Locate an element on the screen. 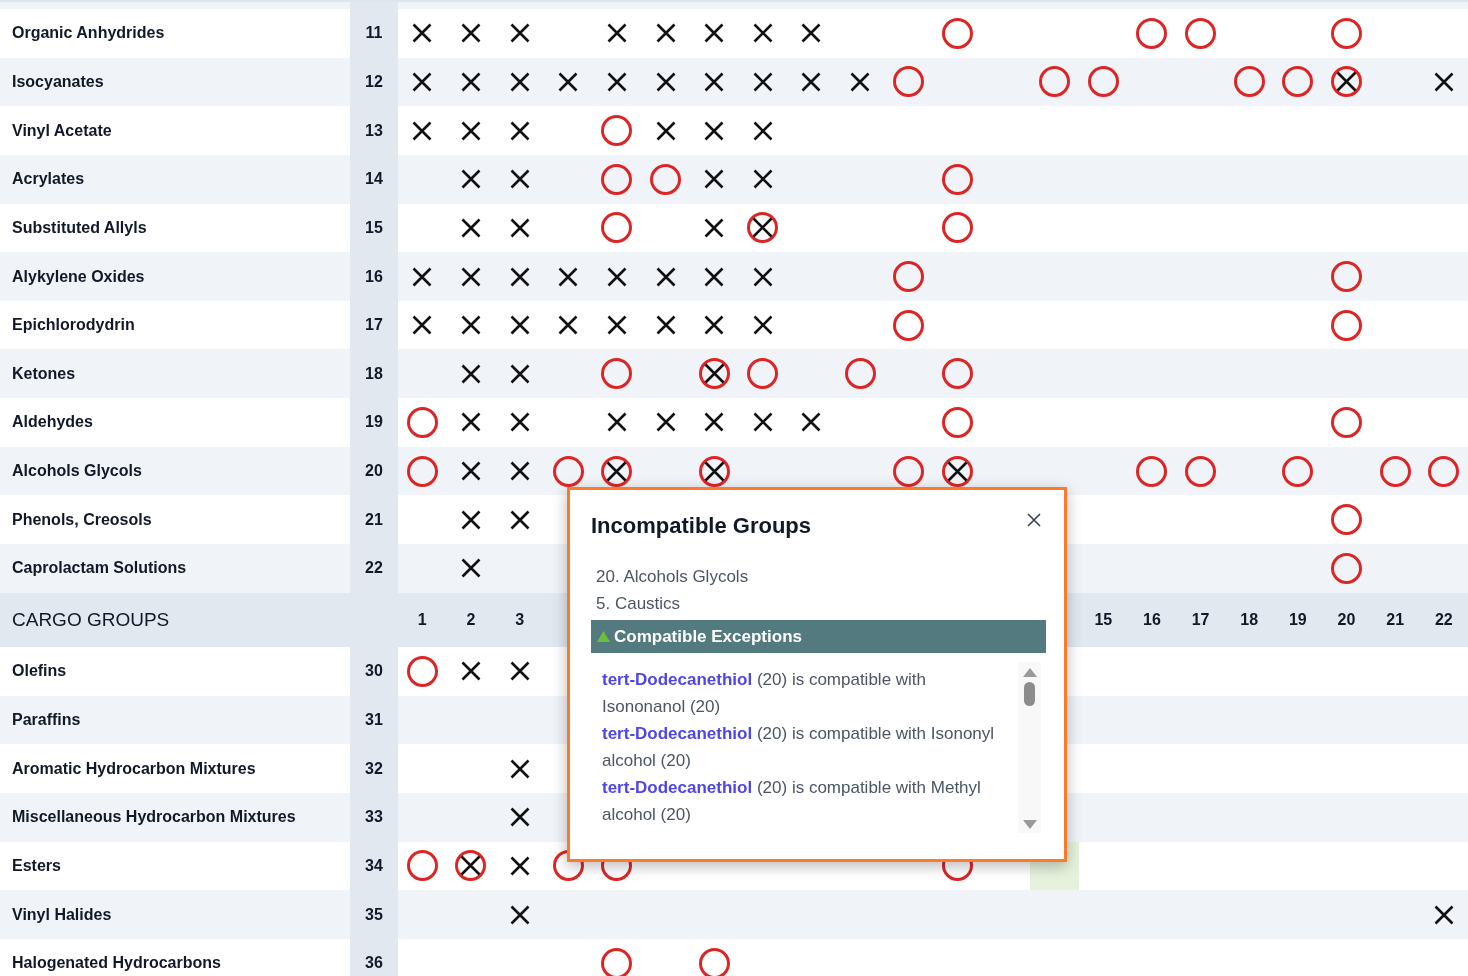 The image size is (1468, 976). column-number: 16 is located at coordinates (1152, 619).